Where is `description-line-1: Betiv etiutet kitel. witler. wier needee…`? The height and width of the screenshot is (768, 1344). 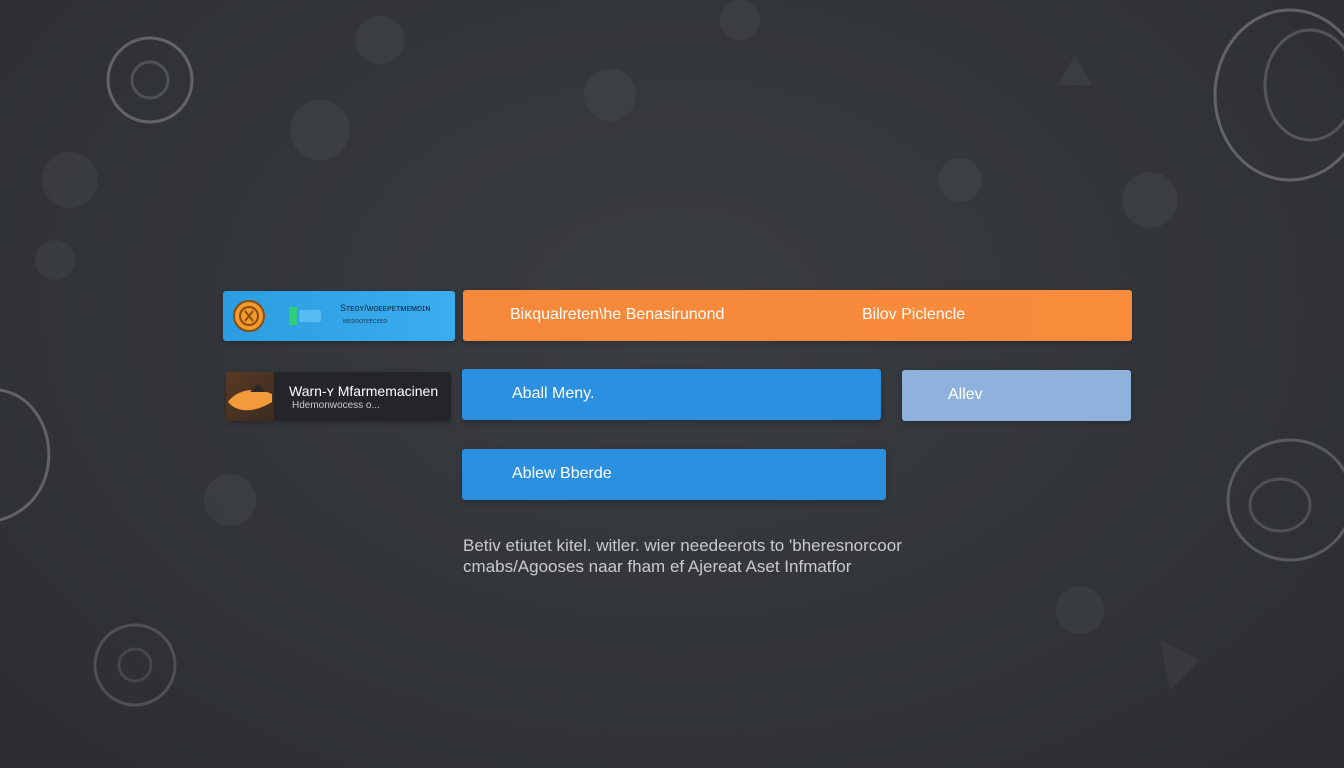
description-line-1: Betiv etiutet kitel. witler. wier needee… is located at coordinates (682, 545).